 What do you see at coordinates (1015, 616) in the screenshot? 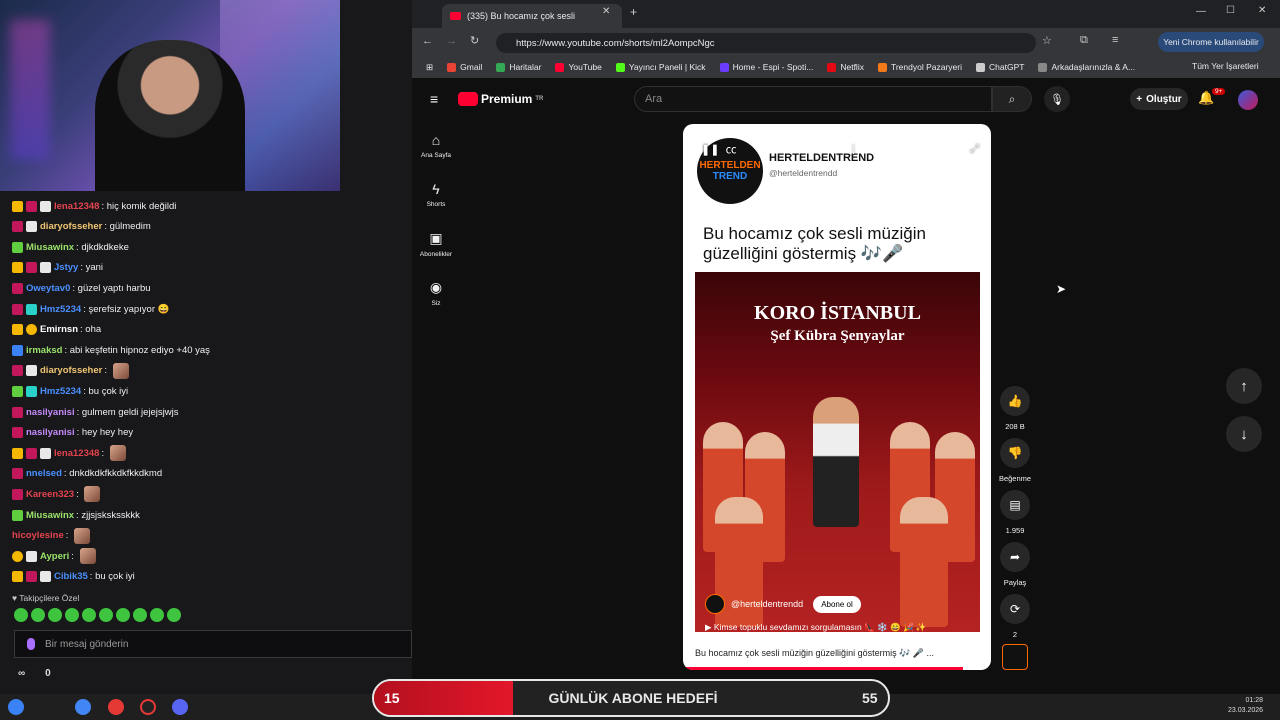
I see `remix-button: ⟳ 2` at bounding box center [1015, 616].